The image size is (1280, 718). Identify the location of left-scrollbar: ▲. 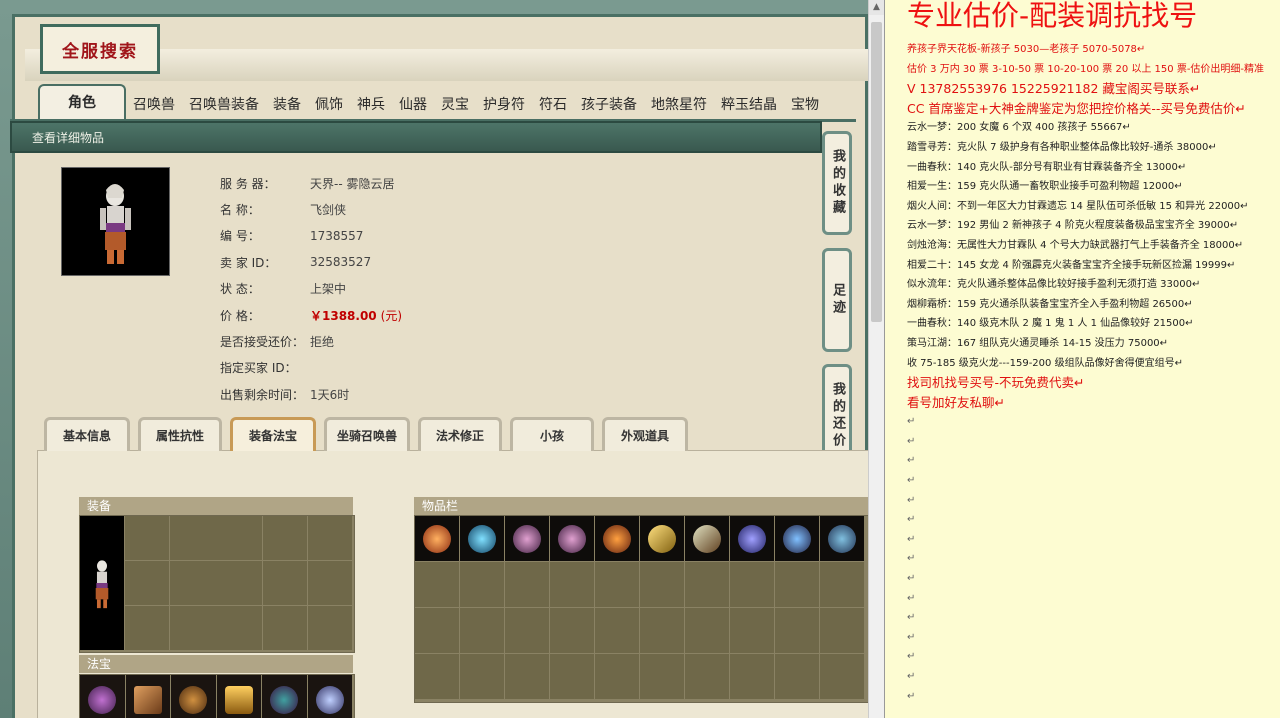
(876, 359).